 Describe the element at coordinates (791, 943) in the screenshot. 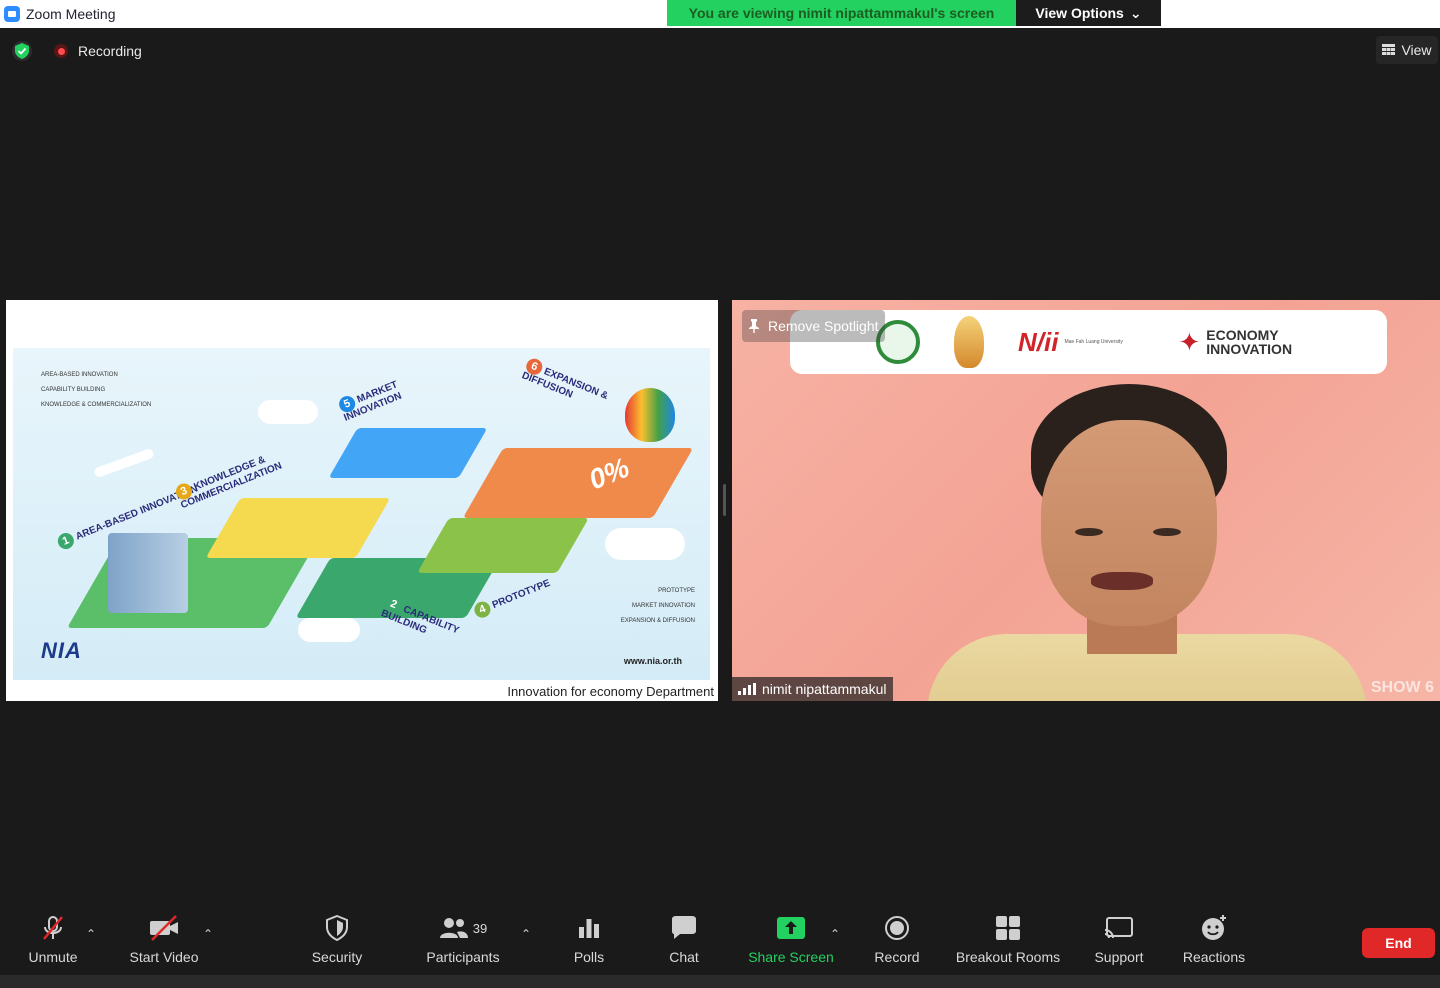

I see `share-screen-button: Share Screen` at that location.